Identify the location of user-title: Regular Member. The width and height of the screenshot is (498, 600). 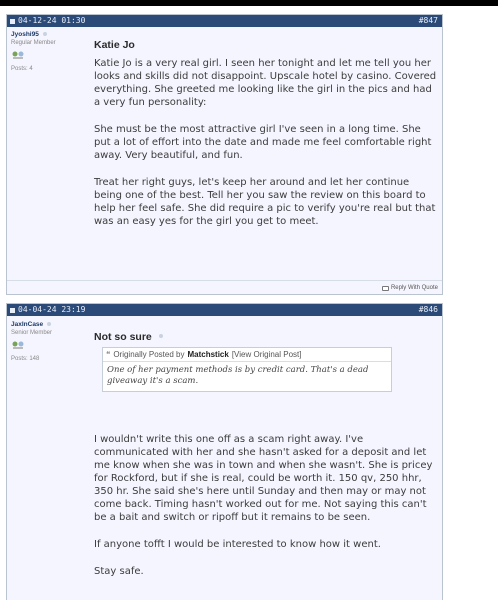
(33, 43).